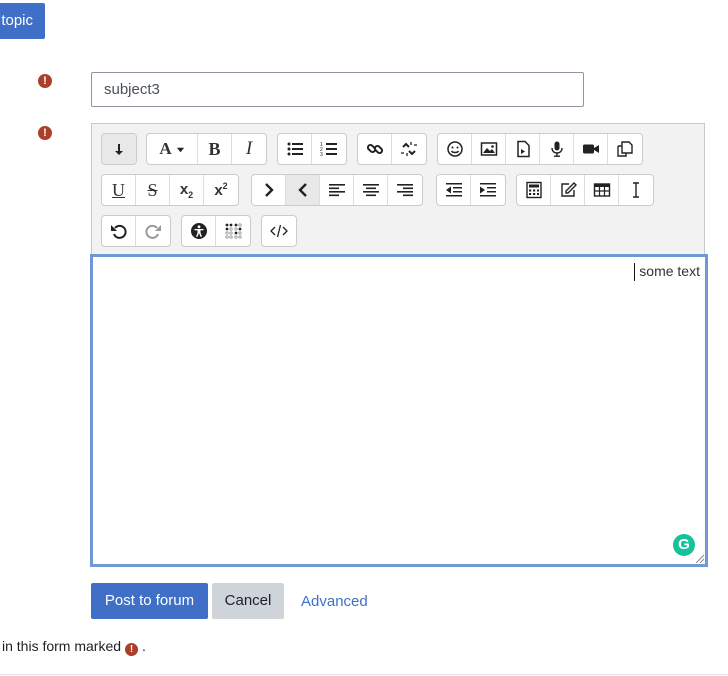  What do you see at coordinates (591, 149) in the screenshot?
I see `record-video-icon` at bounding box center [591, 149].